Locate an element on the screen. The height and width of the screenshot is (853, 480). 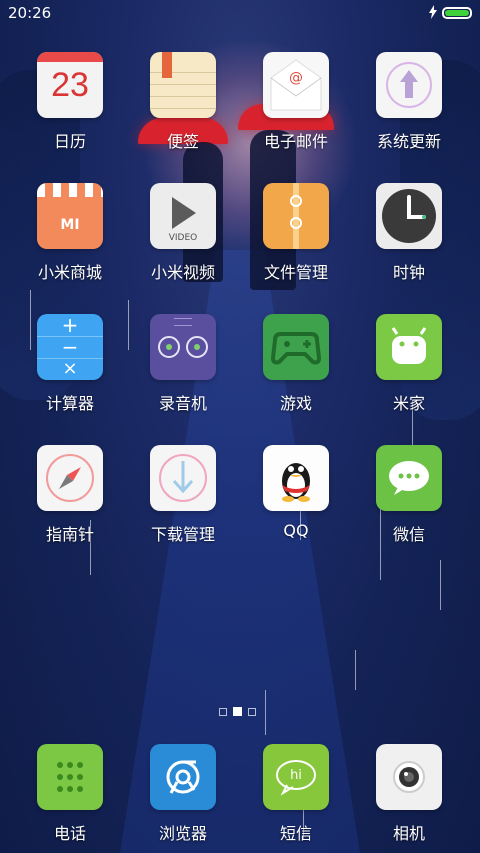
system-update-icon is located at coordinates (409, 85).